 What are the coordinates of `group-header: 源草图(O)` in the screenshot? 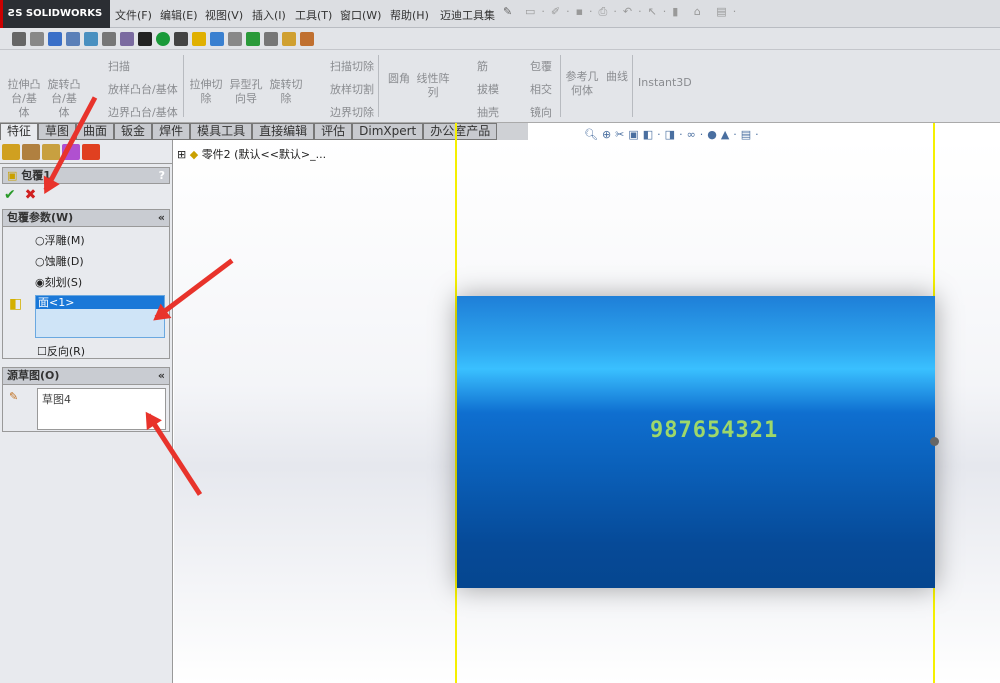 It's located at (33, 375).